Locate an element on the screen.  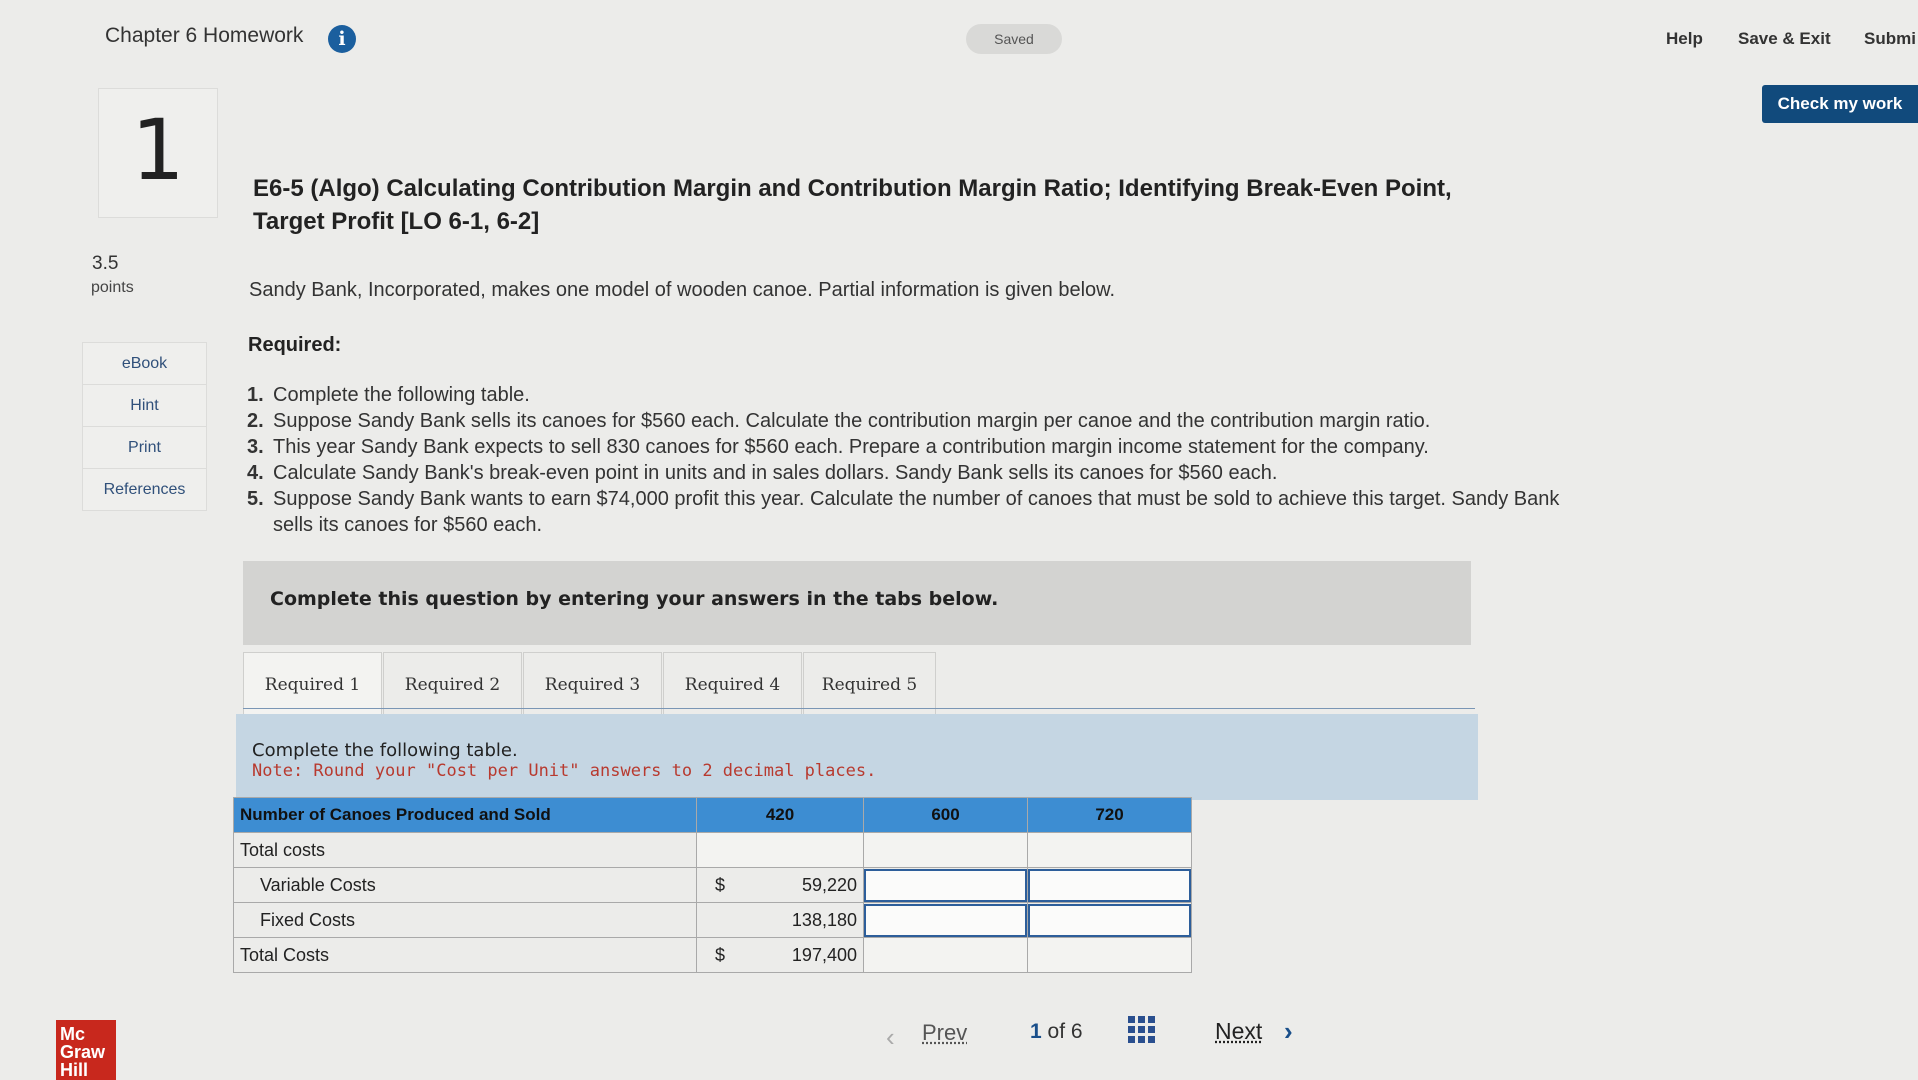
row-label-total-costs: Total Costs is located at coordinates (465, 955).